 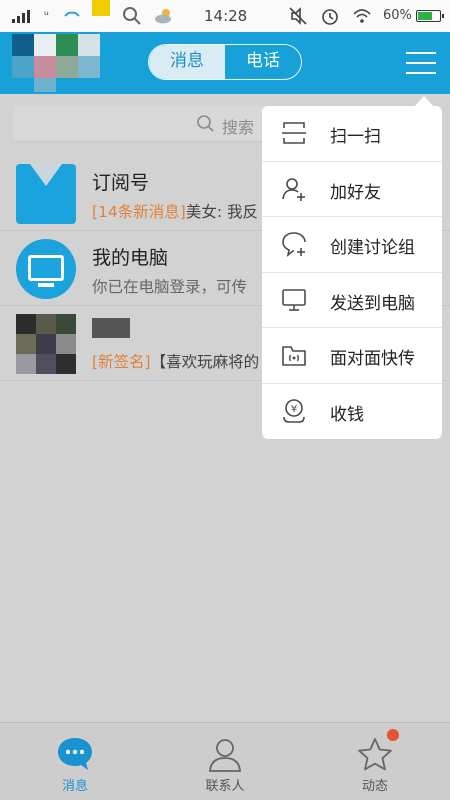 I want to click on receive-money-icon: ¥, so click(x=294, y=410).